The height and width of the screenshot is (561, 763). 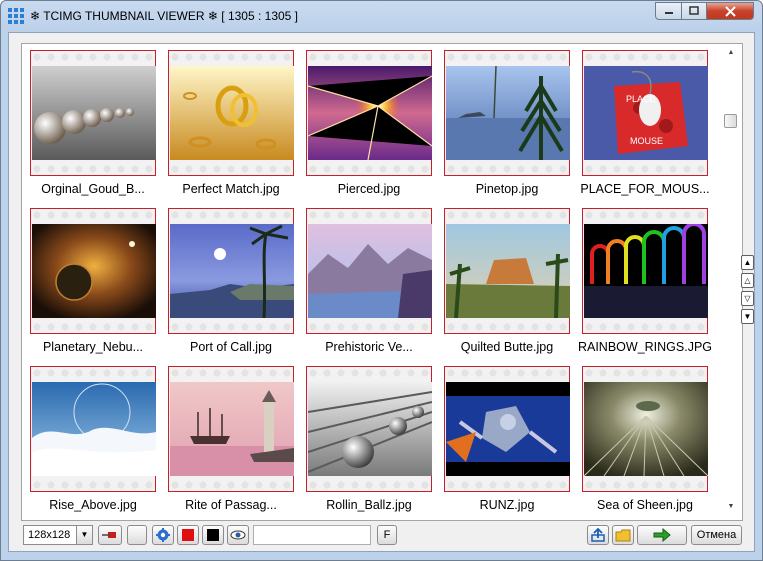 I want to click on close-icon, so click(x=730, y=11).